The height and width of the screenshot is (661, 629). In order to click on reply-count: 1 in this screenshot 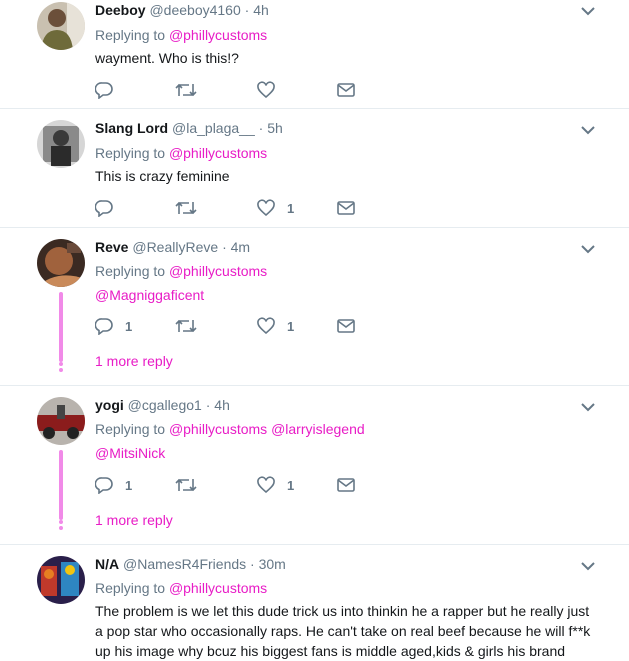, I will do `click(129, 485)`.